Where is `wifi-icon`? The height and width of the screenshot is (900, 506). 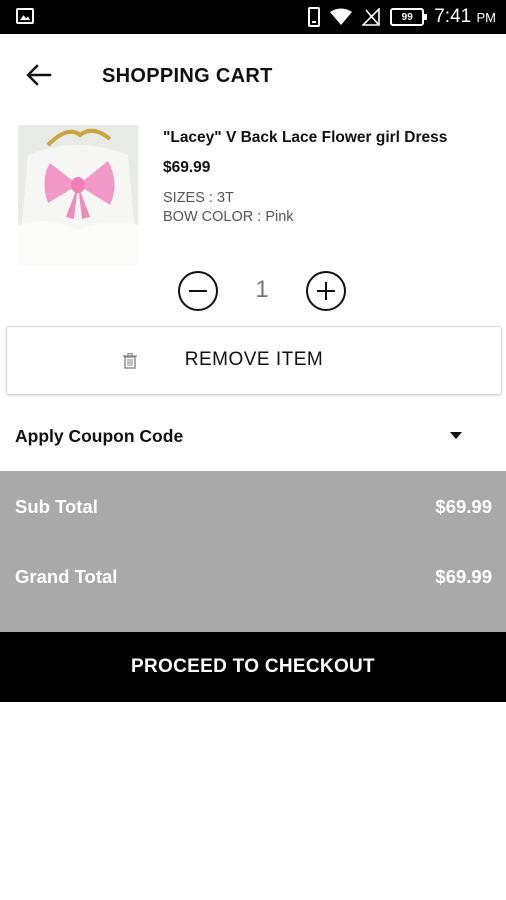
wifi-icon is located at coordinates (341, 16).